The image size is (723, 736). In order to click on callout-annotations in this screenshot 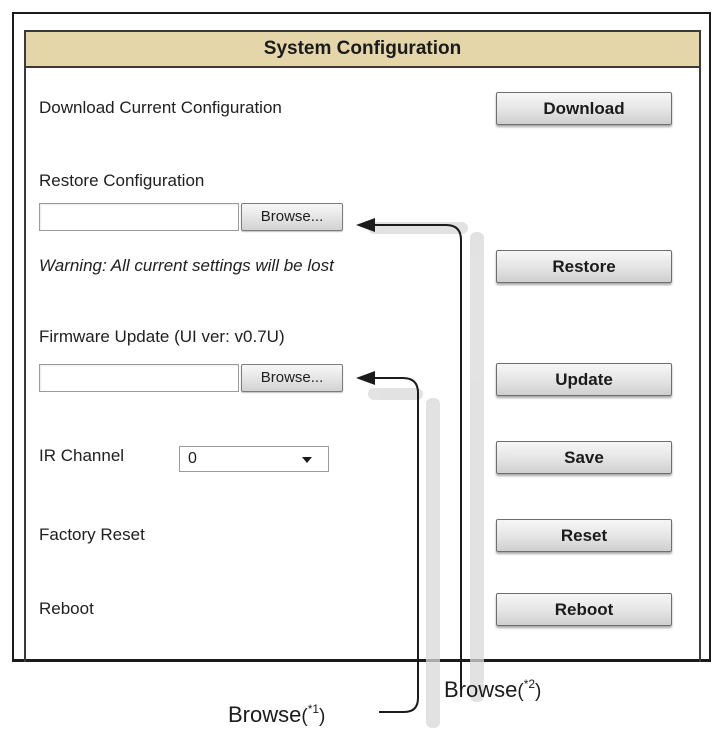, I will do `click(420, 473)`.